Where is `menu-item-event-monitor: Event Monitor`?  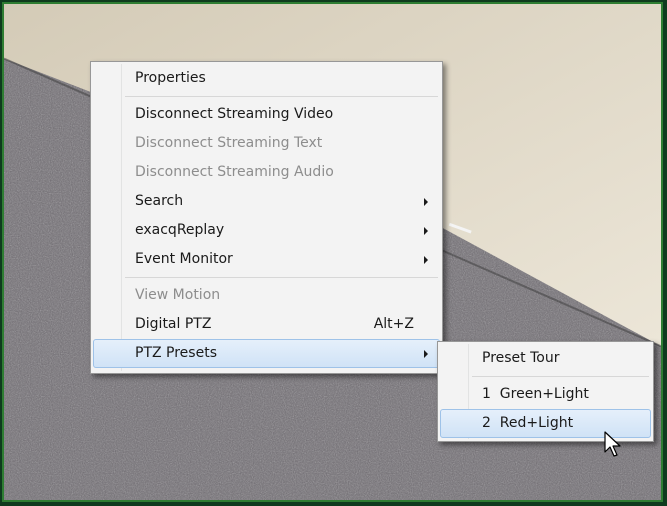 menu-item-event-monitor: Event Monitor is located at coordinates (266, 259).